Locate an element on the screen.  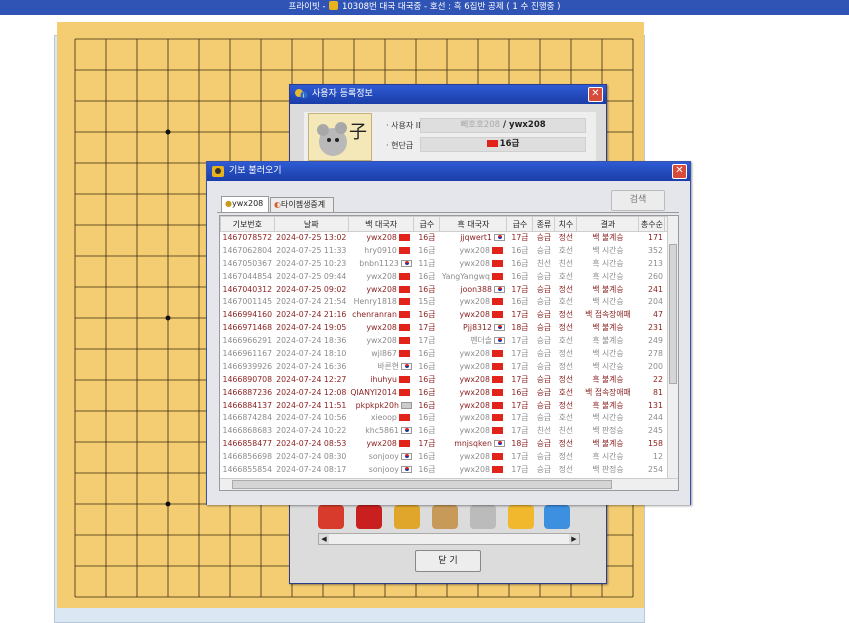
col-header: 백 대국자 is located at coordinates (381, 224).